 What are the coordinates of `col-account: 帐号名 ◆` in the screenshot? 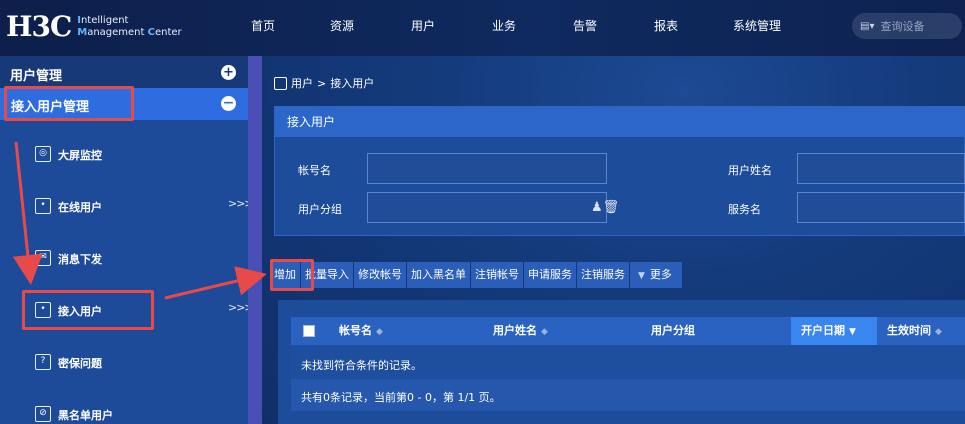 It's located at (361, 331).